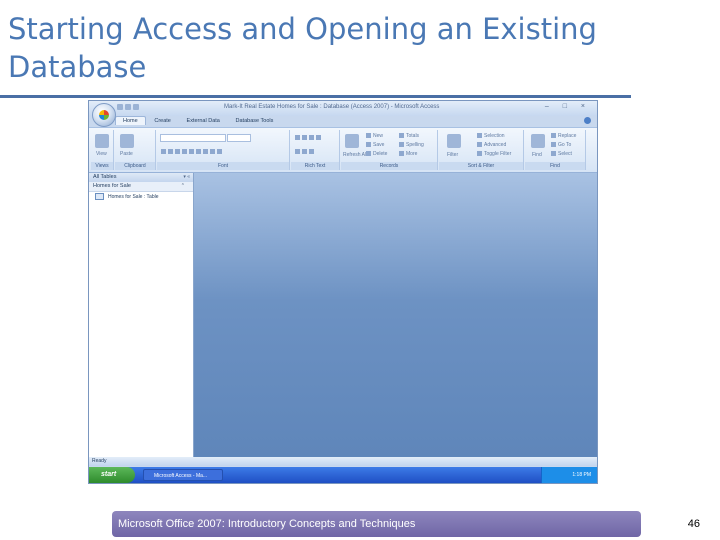  What do you see at coordinates (315, 96) in the screenshot?
I see `title-underline` at bounding box center [315, 96].